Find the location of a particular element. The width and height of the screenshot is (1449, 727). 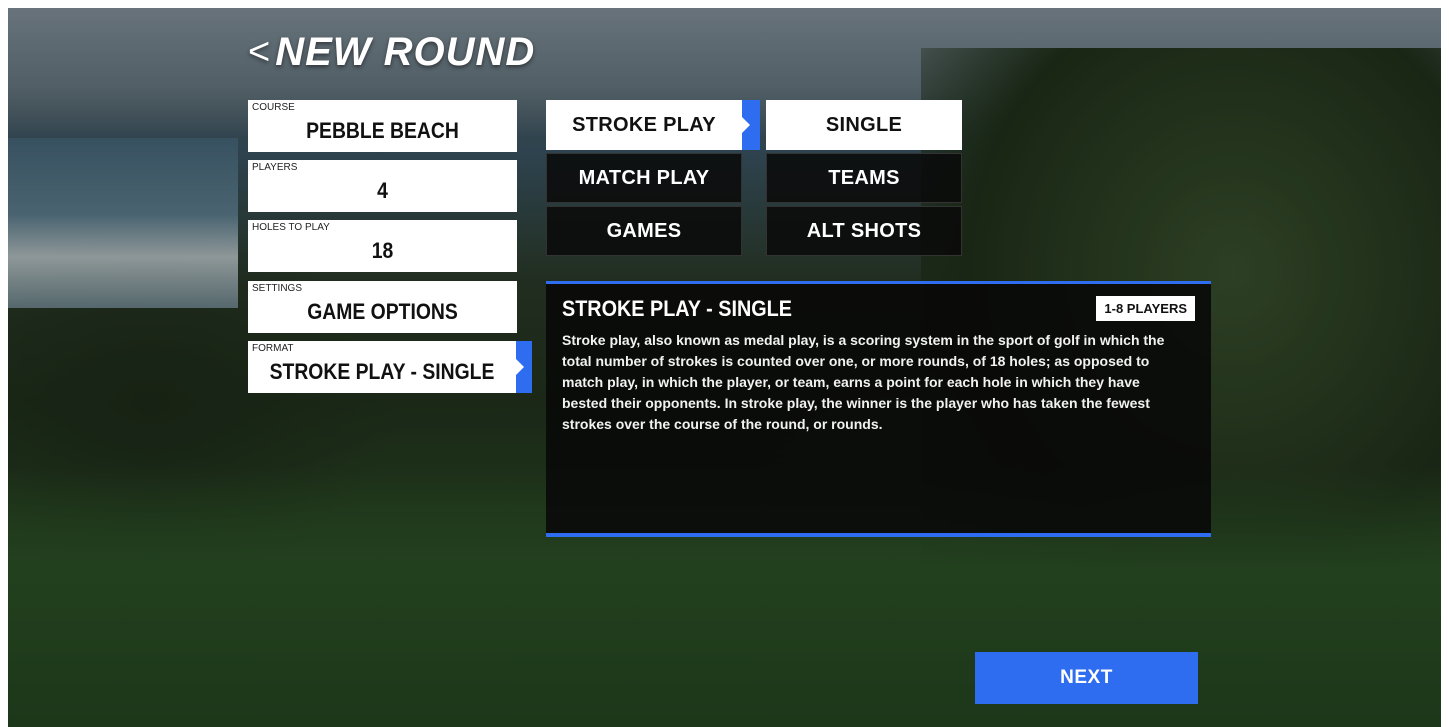

back-chevron-icon: < is located at coordinates (259, 52).